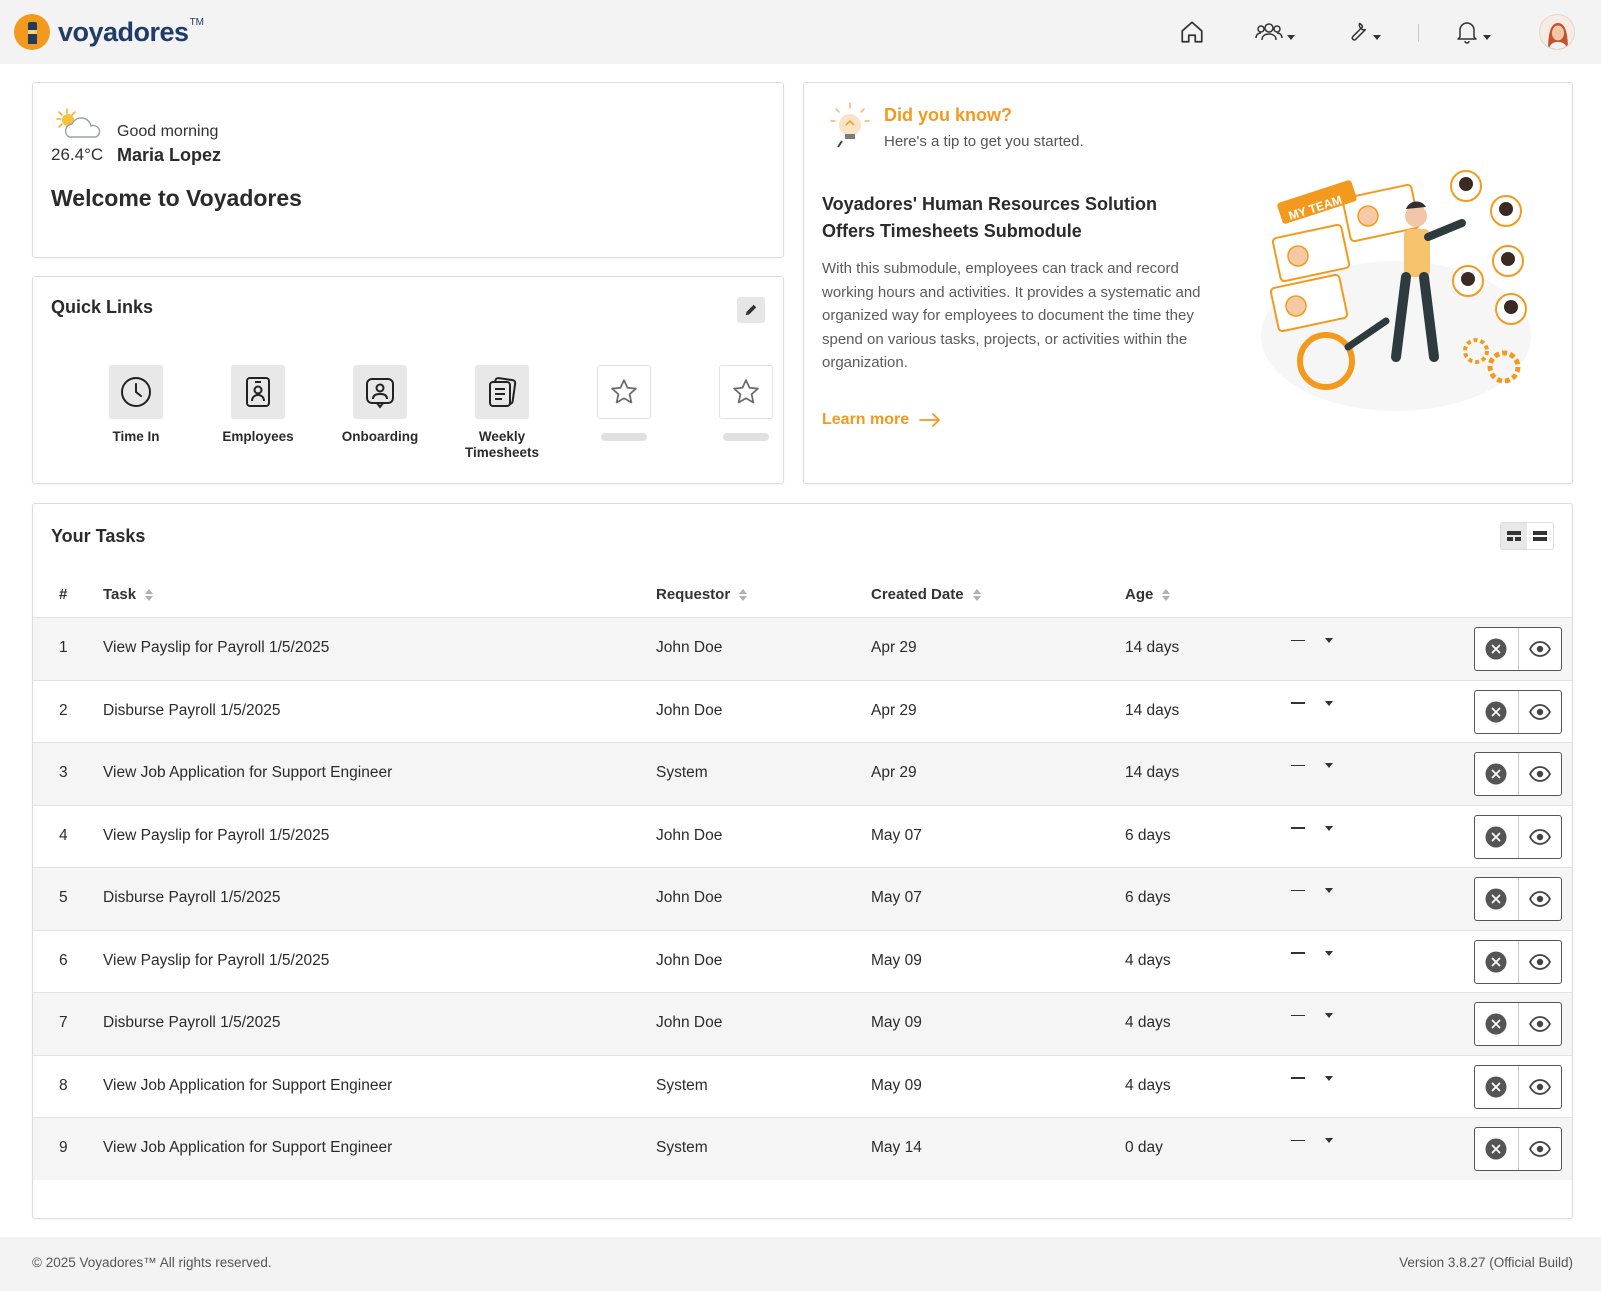 This screenshot has height=1291, width=1601. I want to click on requestor: System, so click(682, 1147).